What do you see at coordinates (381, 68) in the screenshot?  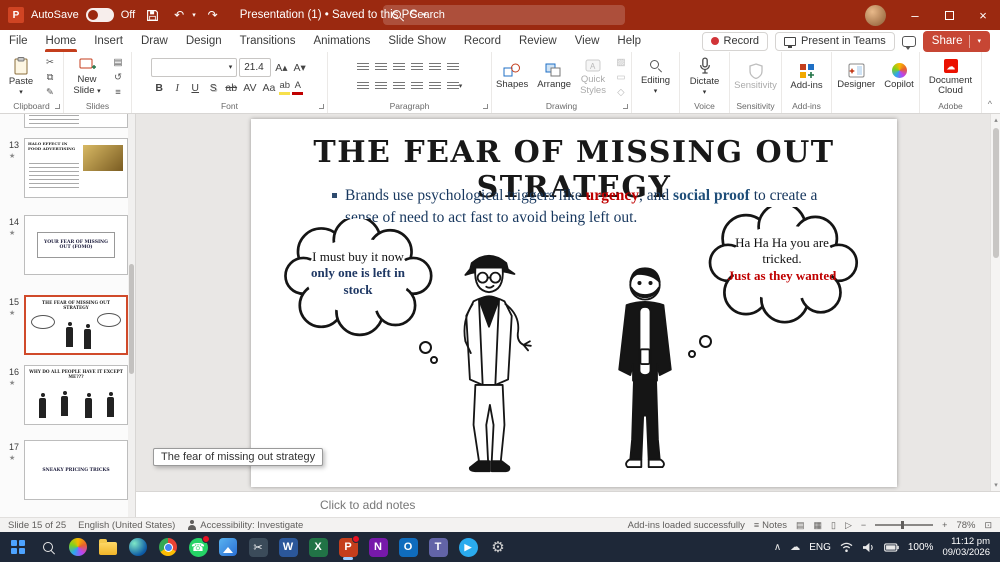 I see `numbering-button` at bounding box center [381, 68].